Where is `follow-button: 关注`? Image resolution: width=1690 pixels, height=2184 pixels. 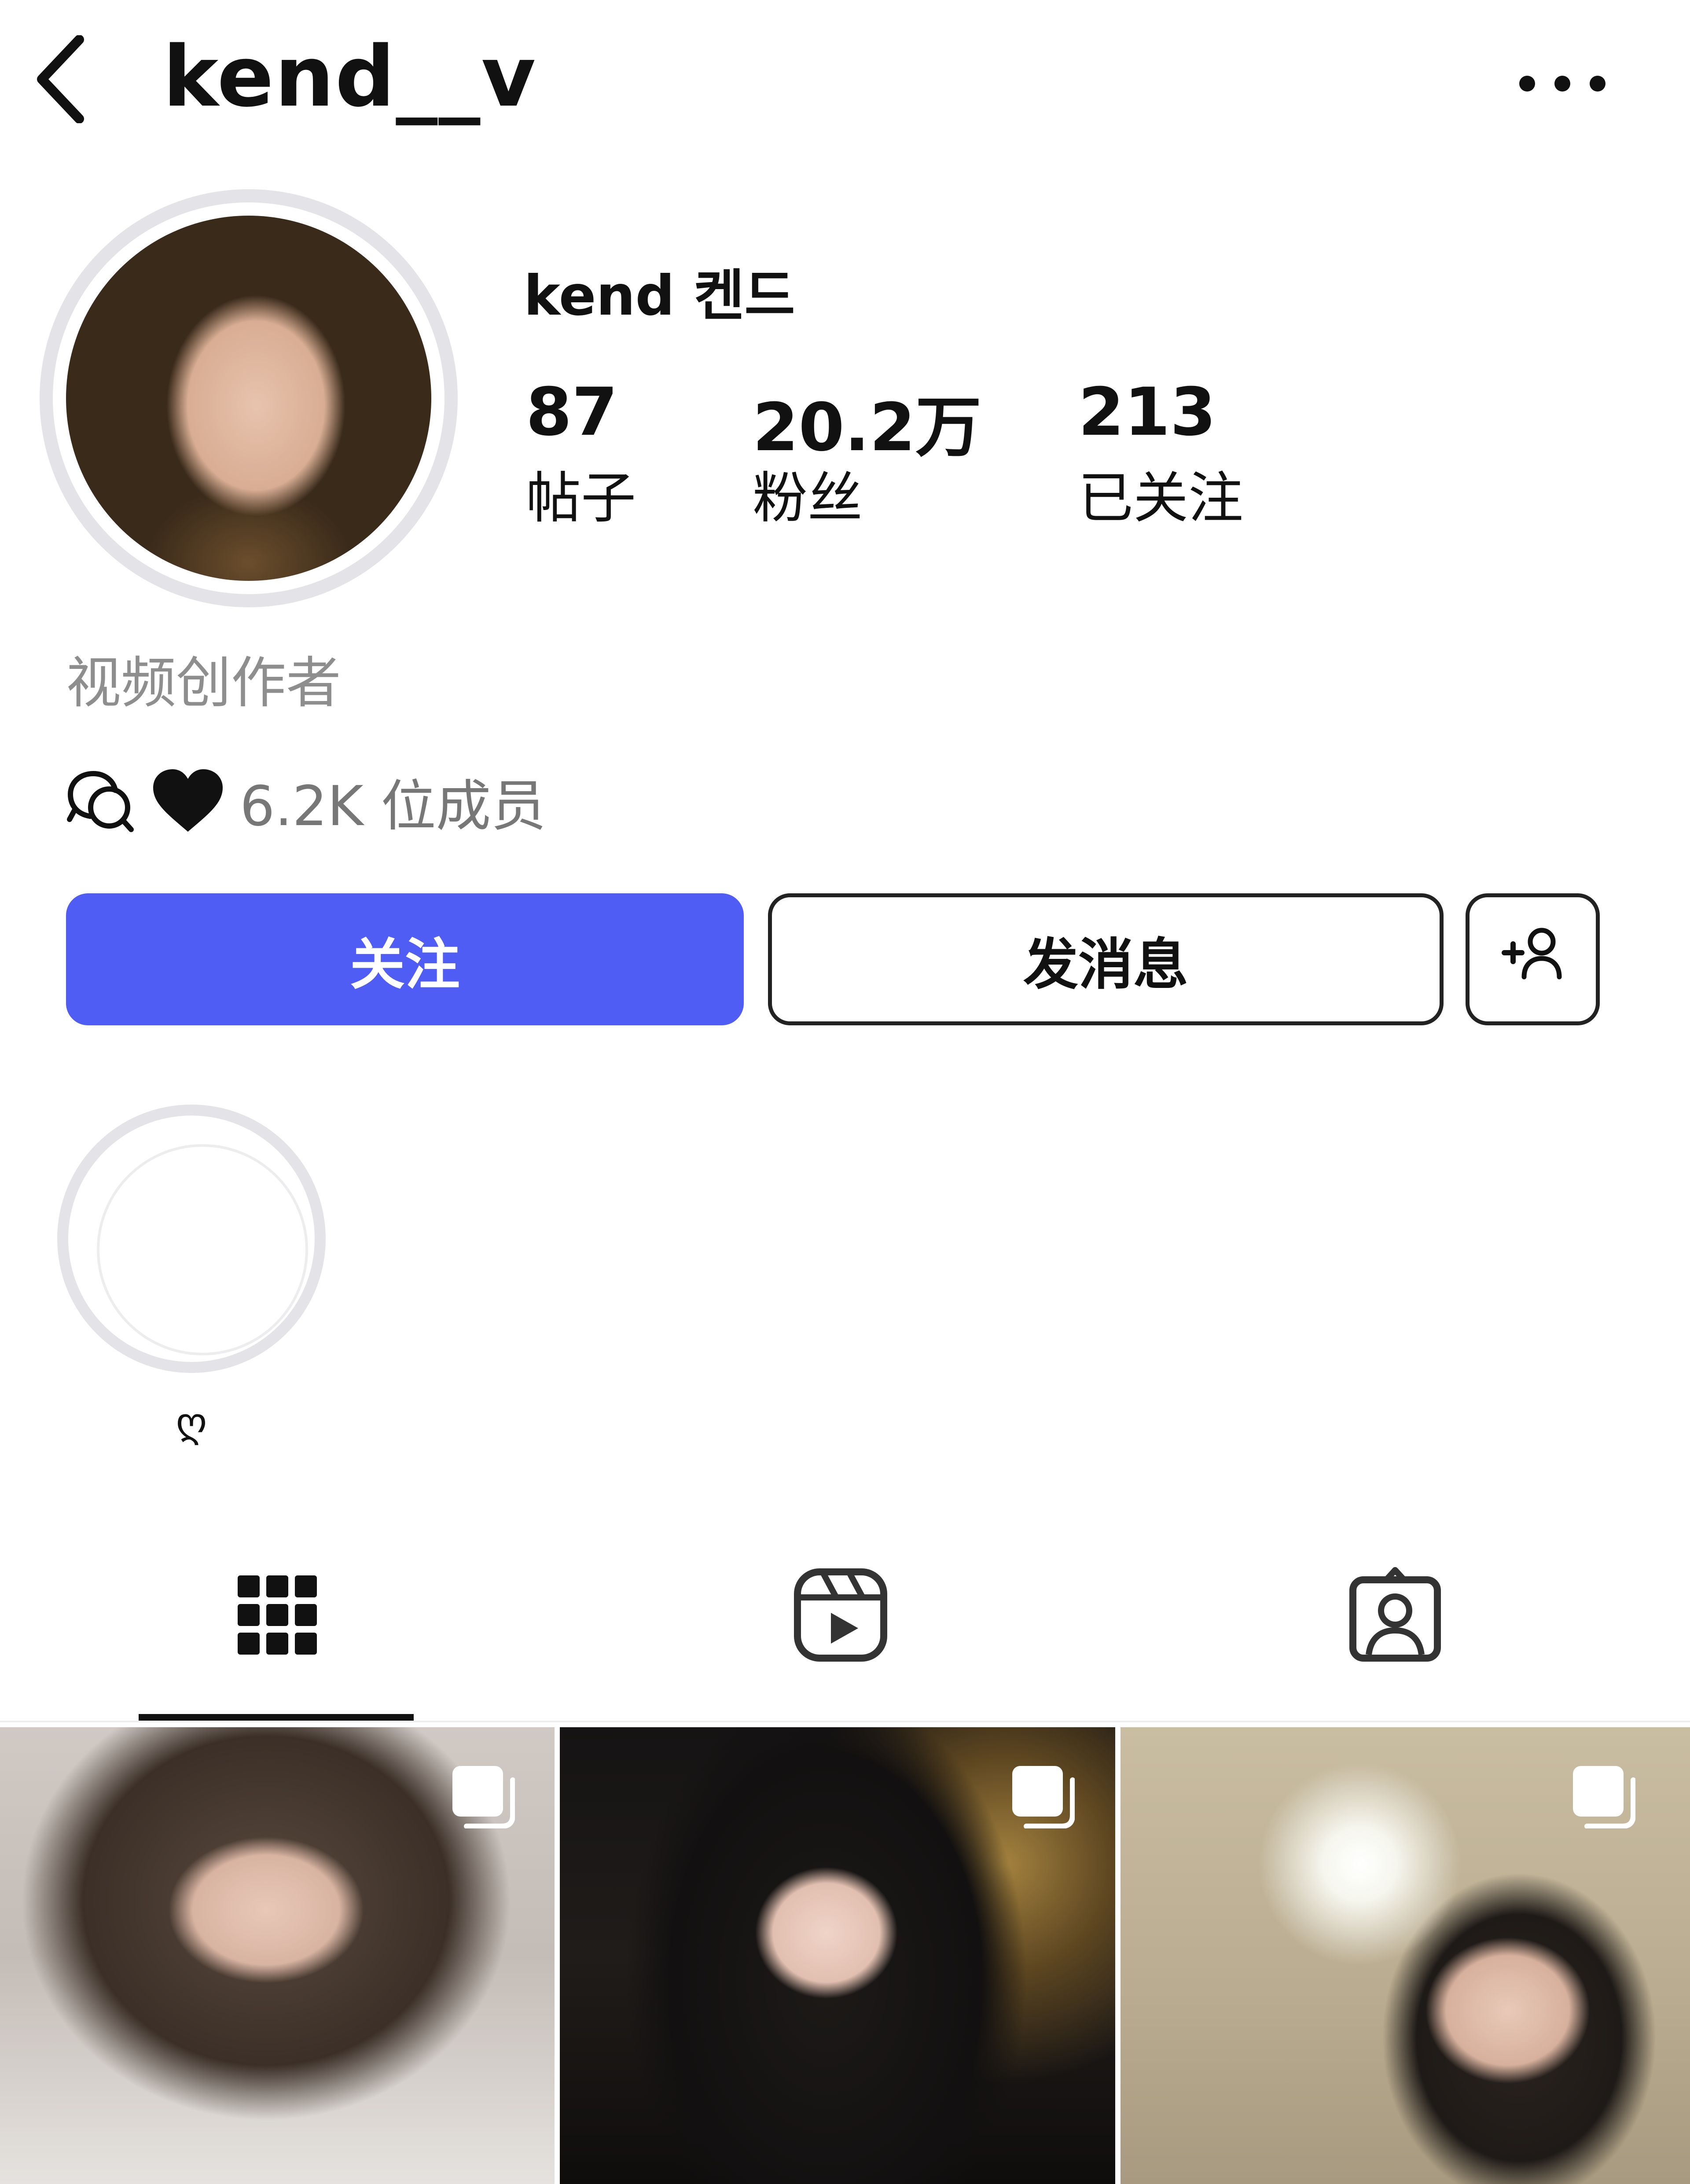
follow-button: 关注 is located at coordinates (405, 959).